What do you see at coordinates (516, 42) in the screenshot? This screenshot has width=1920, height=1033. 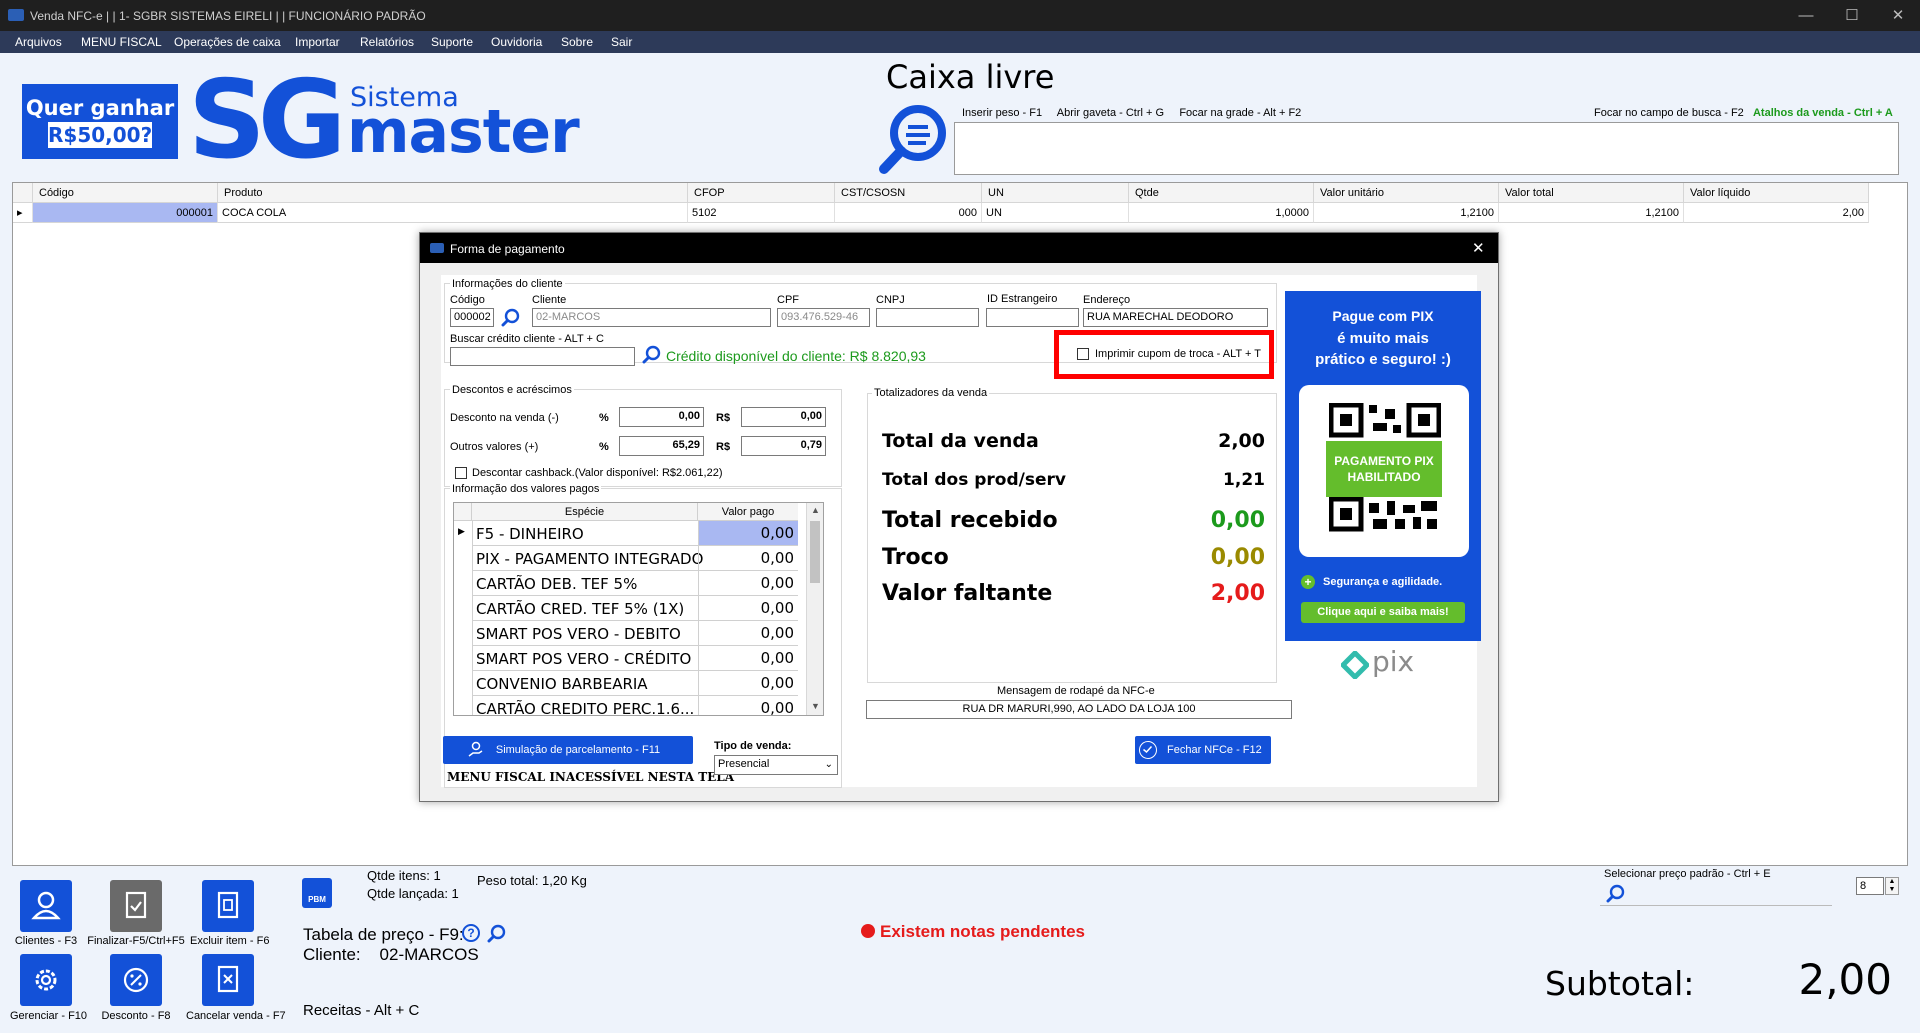 I see `menu-ouvidoria: Ouvidoria` at bounding box center [516, 42].